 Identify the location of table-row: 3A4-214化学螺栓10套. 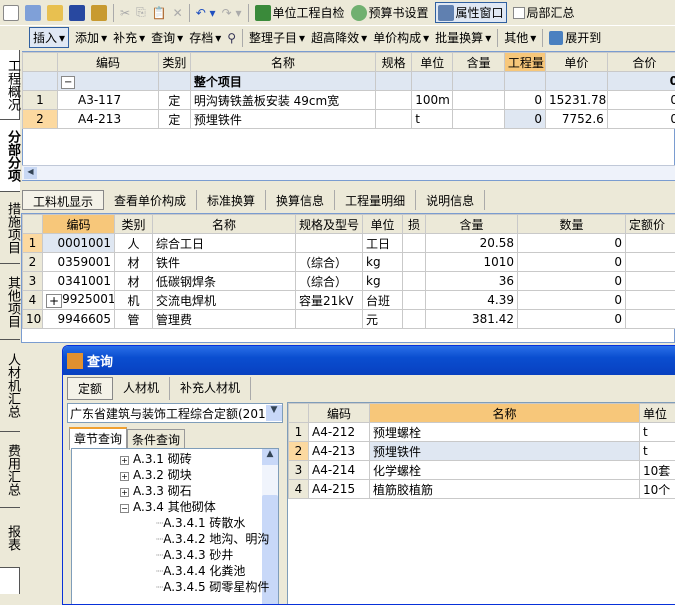
(482, 470).